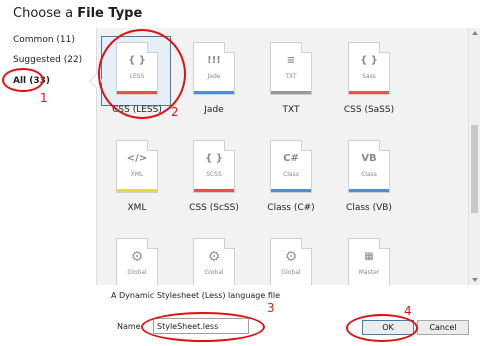  Describe the element at coordinates (291, 158) in the screenshot. I see `file-glyph: C#` at that location.